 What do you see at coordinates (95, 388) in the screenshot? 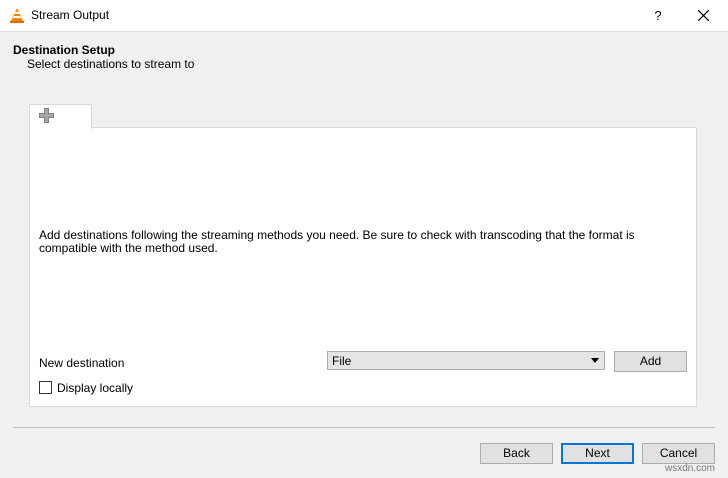
I see `display-locally-label: Display locally` at bounding box center [95, 388].